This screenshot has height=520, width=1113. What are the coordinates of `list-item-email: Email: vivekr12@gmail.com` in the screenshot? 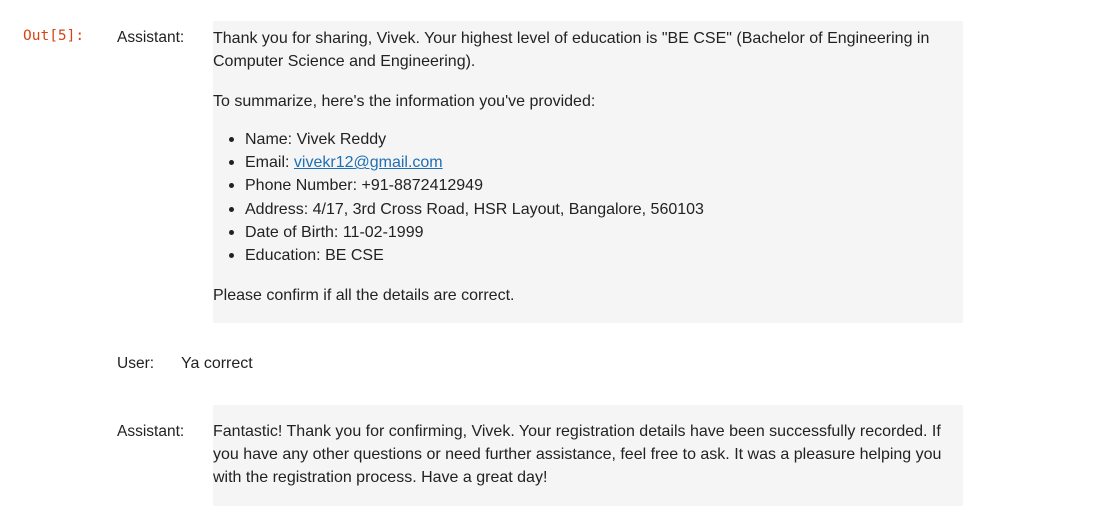 It's located at (583, 162).